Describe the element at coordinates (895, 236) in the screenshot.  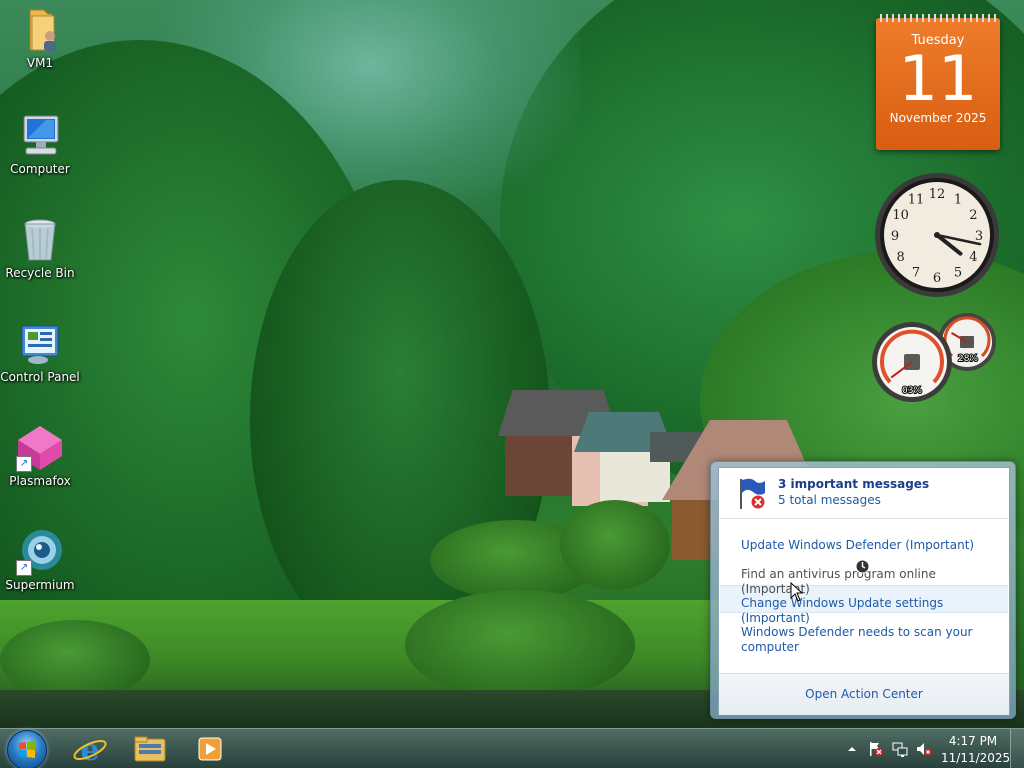
I see `clock-numeral: 9` at that location.